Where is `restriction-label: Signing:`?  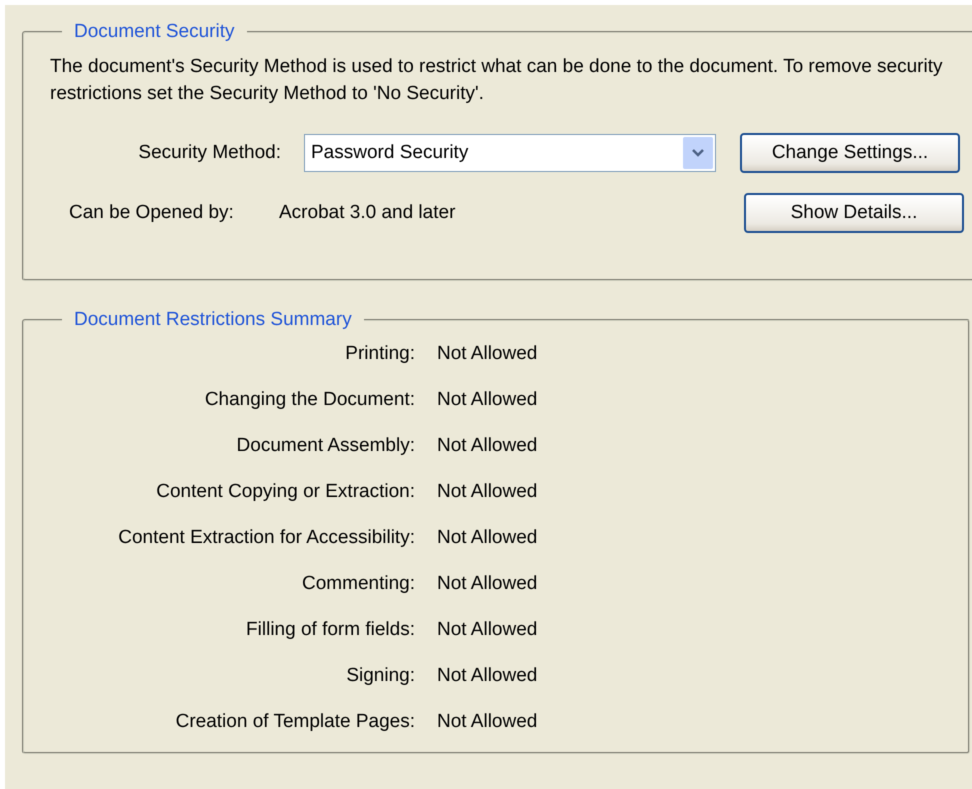
restriction-label: Signing: is located at coordinates (380, 676).